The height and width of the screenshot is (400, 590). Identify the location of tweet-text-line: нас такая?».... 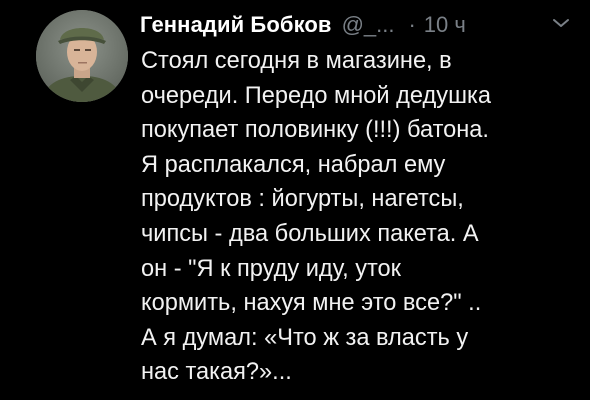
(216, 372).